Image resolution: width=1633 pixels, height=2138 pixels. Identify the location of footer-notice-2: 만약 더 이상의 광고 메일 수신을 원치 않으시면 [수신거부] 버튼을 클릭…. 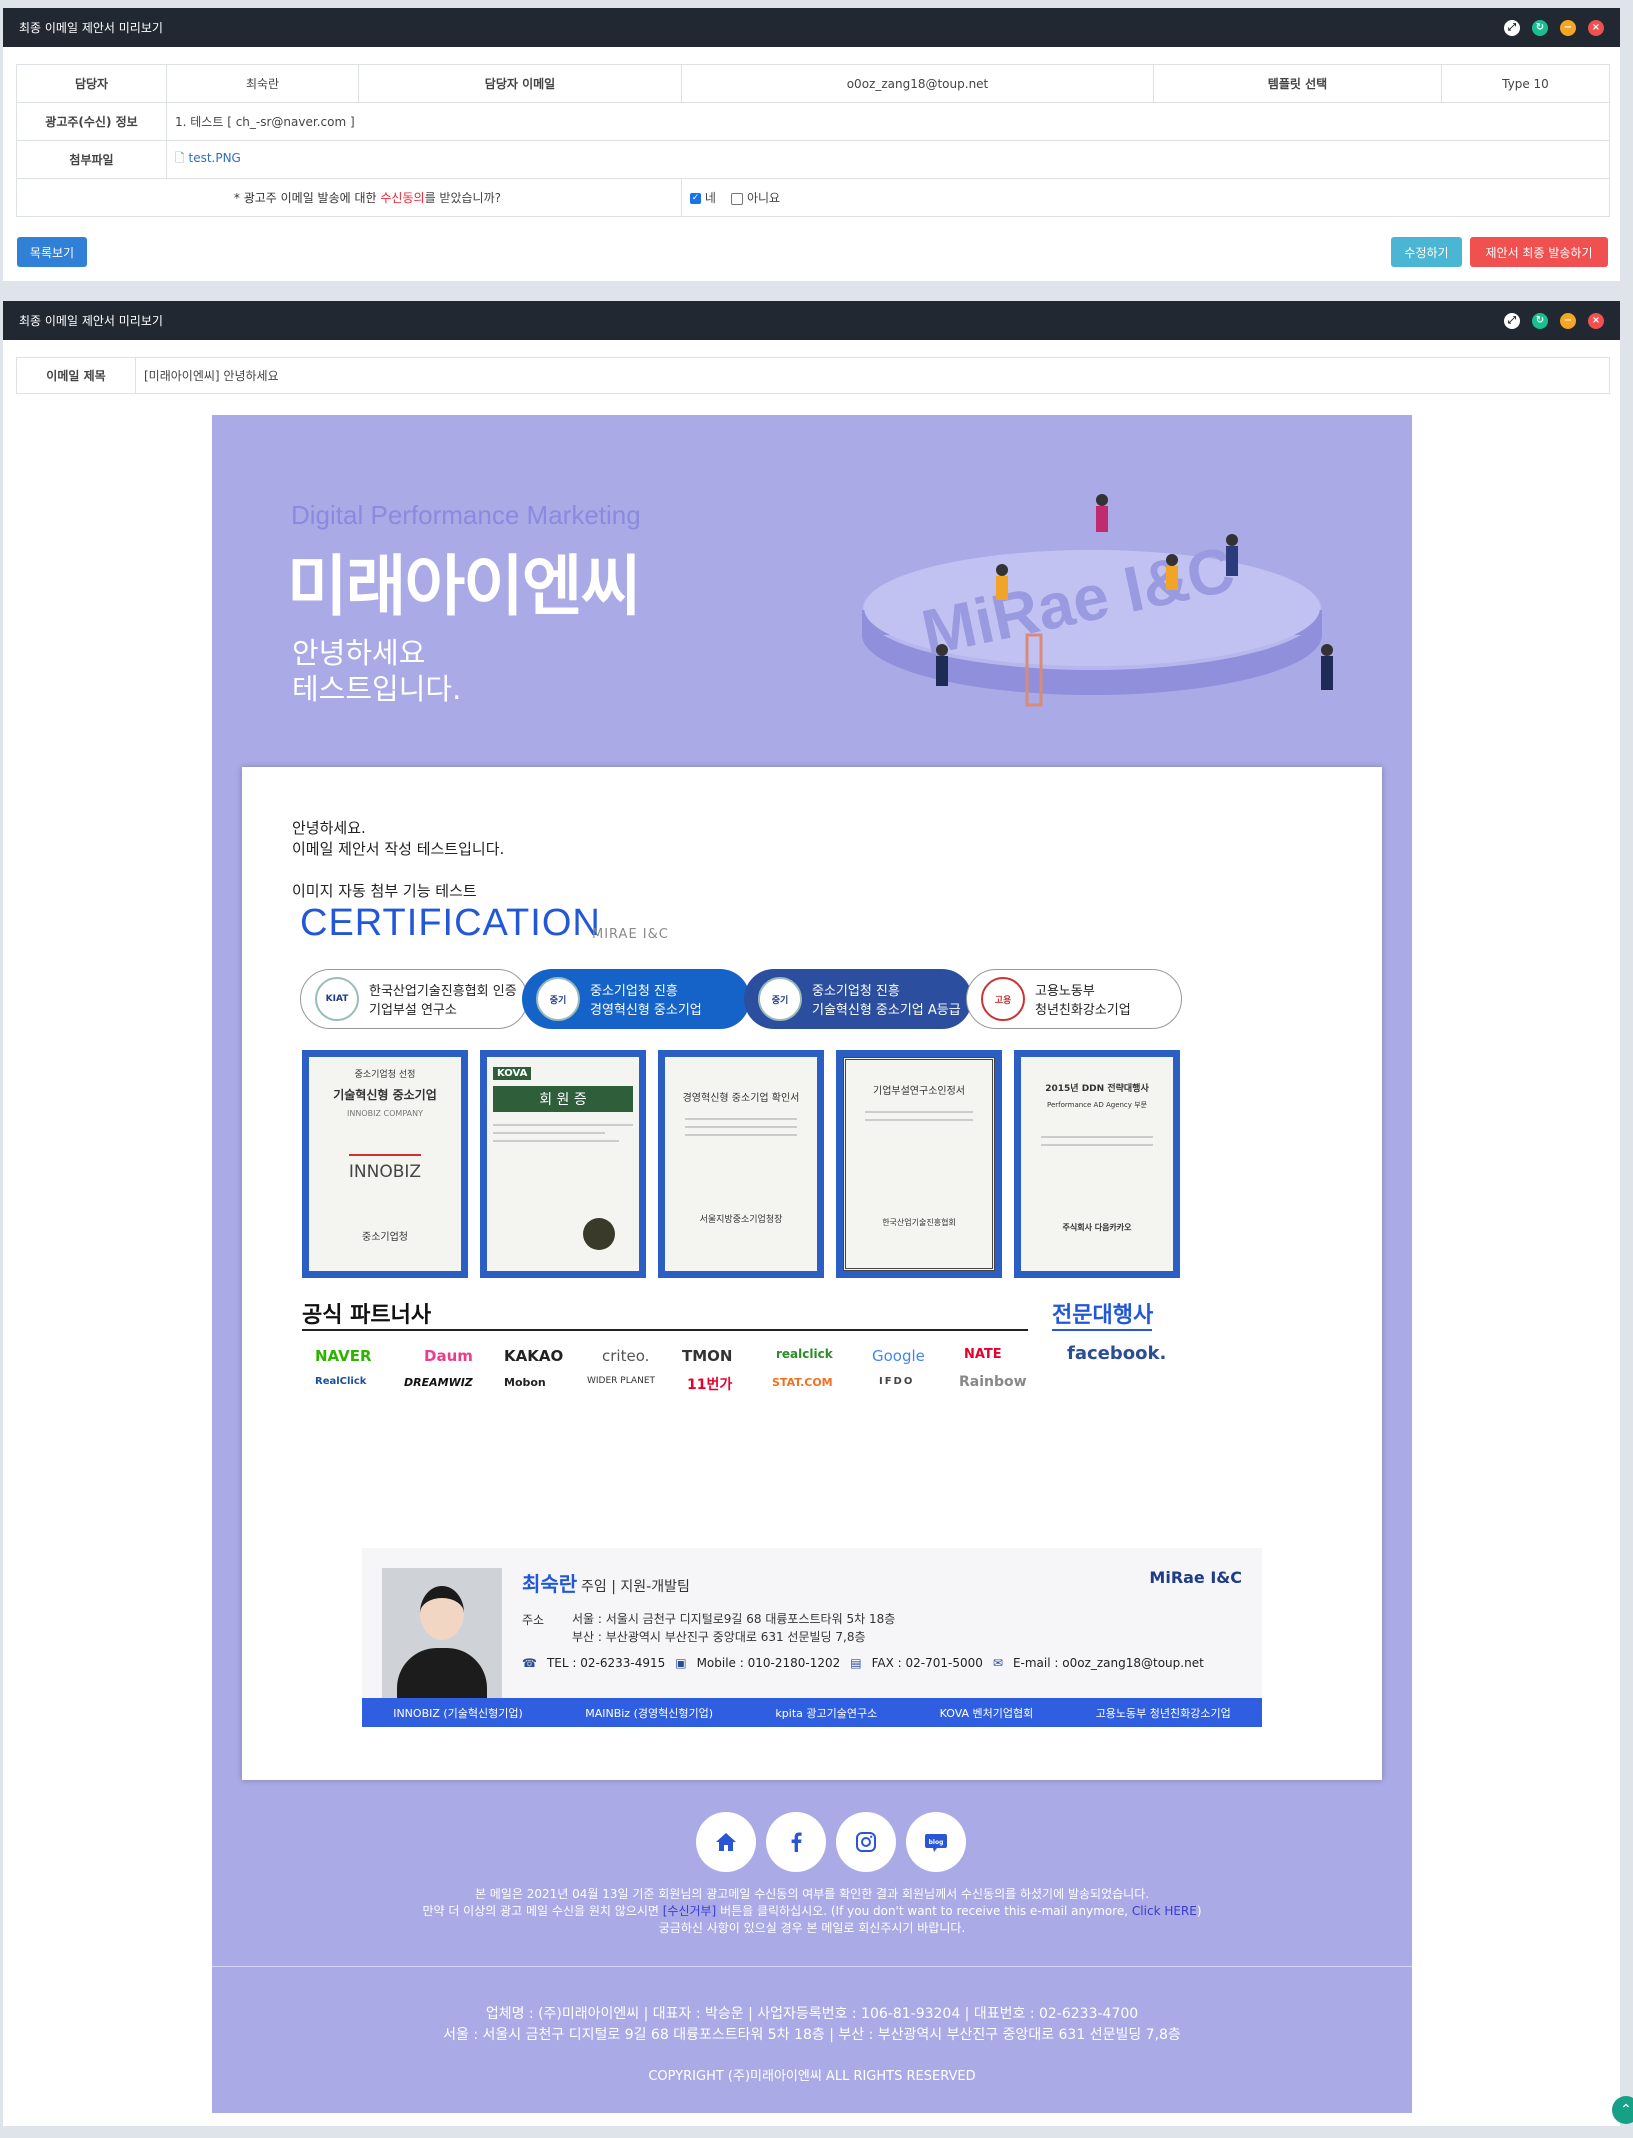
(812, 1910).